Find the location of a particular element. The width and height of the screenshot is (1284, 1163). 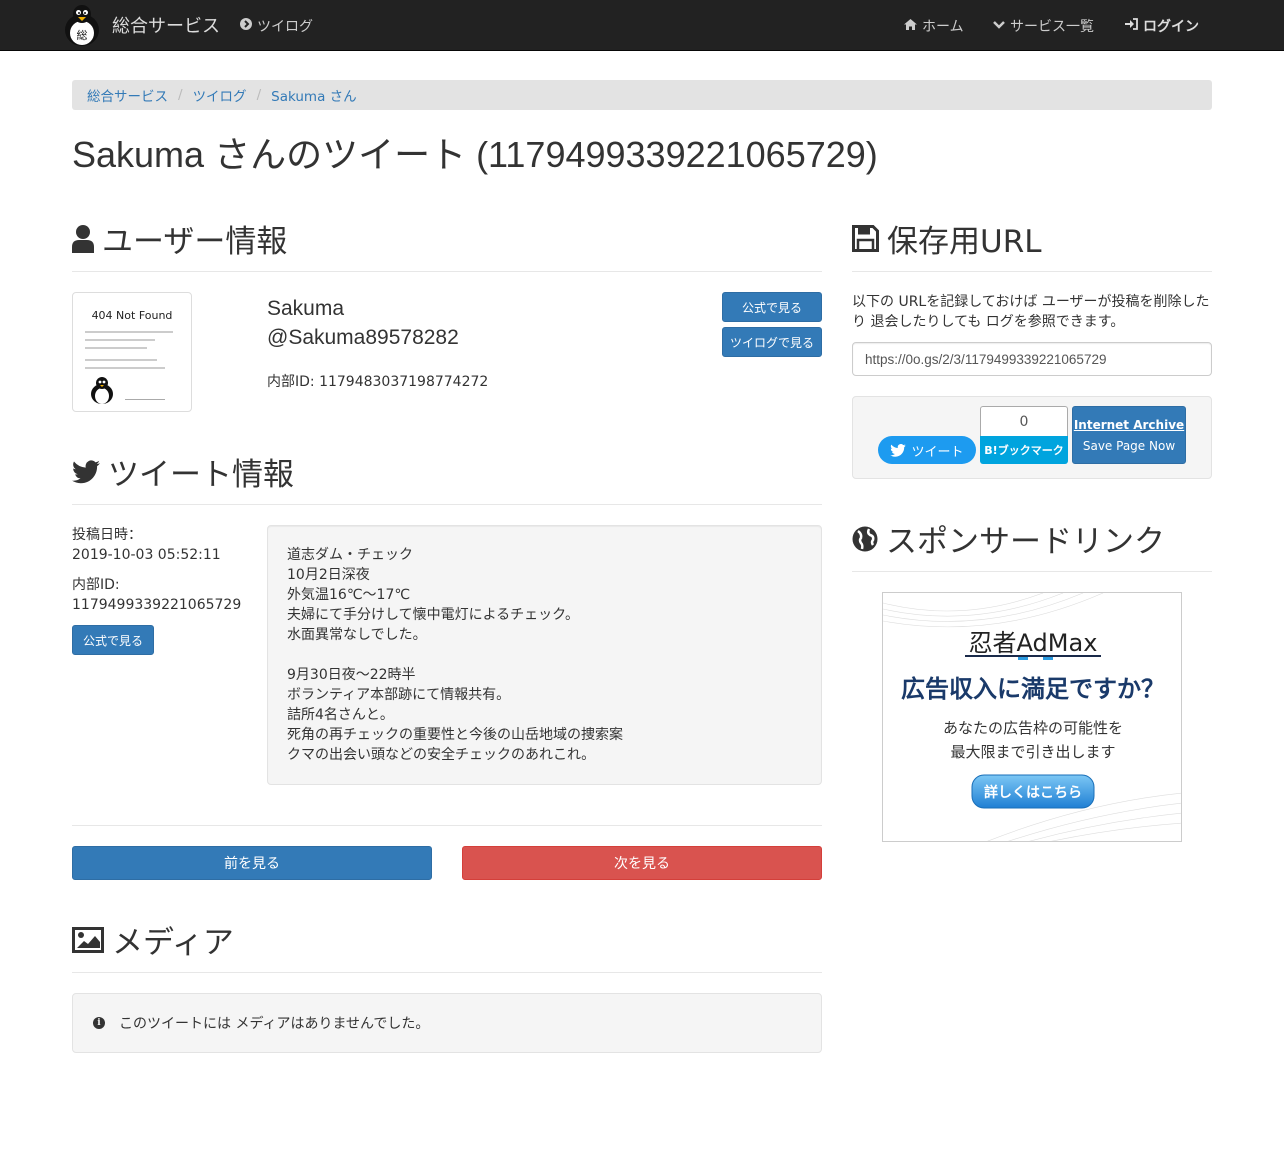

nav-home: ホーム is located at coordinates (934, 25).